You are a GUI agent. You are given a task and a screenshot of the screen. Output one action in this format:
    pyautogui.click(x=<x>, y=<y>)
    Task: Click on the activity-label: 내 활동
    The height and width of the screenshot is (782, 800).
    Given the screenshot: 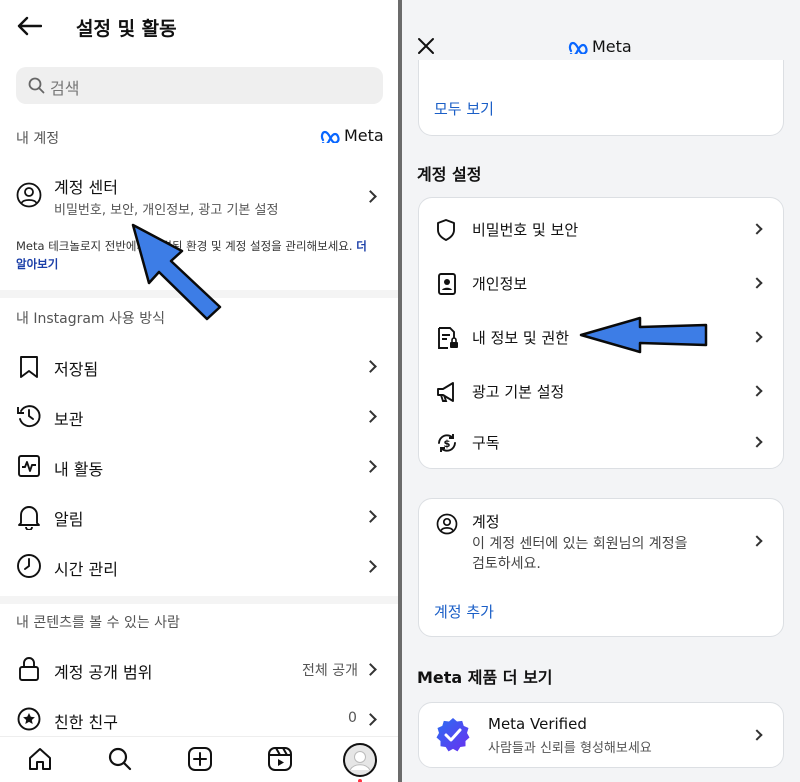 What is the action you would take?
    pyautogui.click(x=79, y=469)
    